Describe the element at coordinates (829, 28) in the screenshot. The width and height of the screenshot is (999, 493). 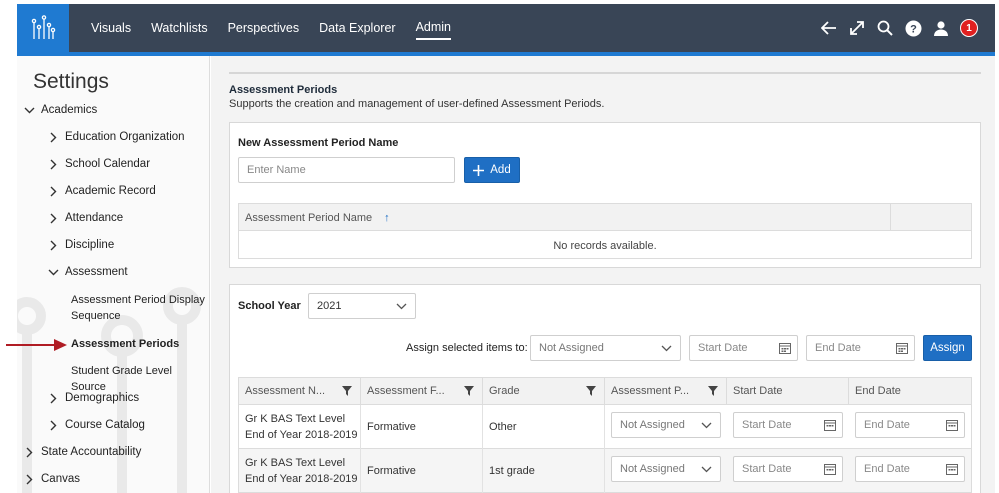
I see `back-arrow-icon` at that location.